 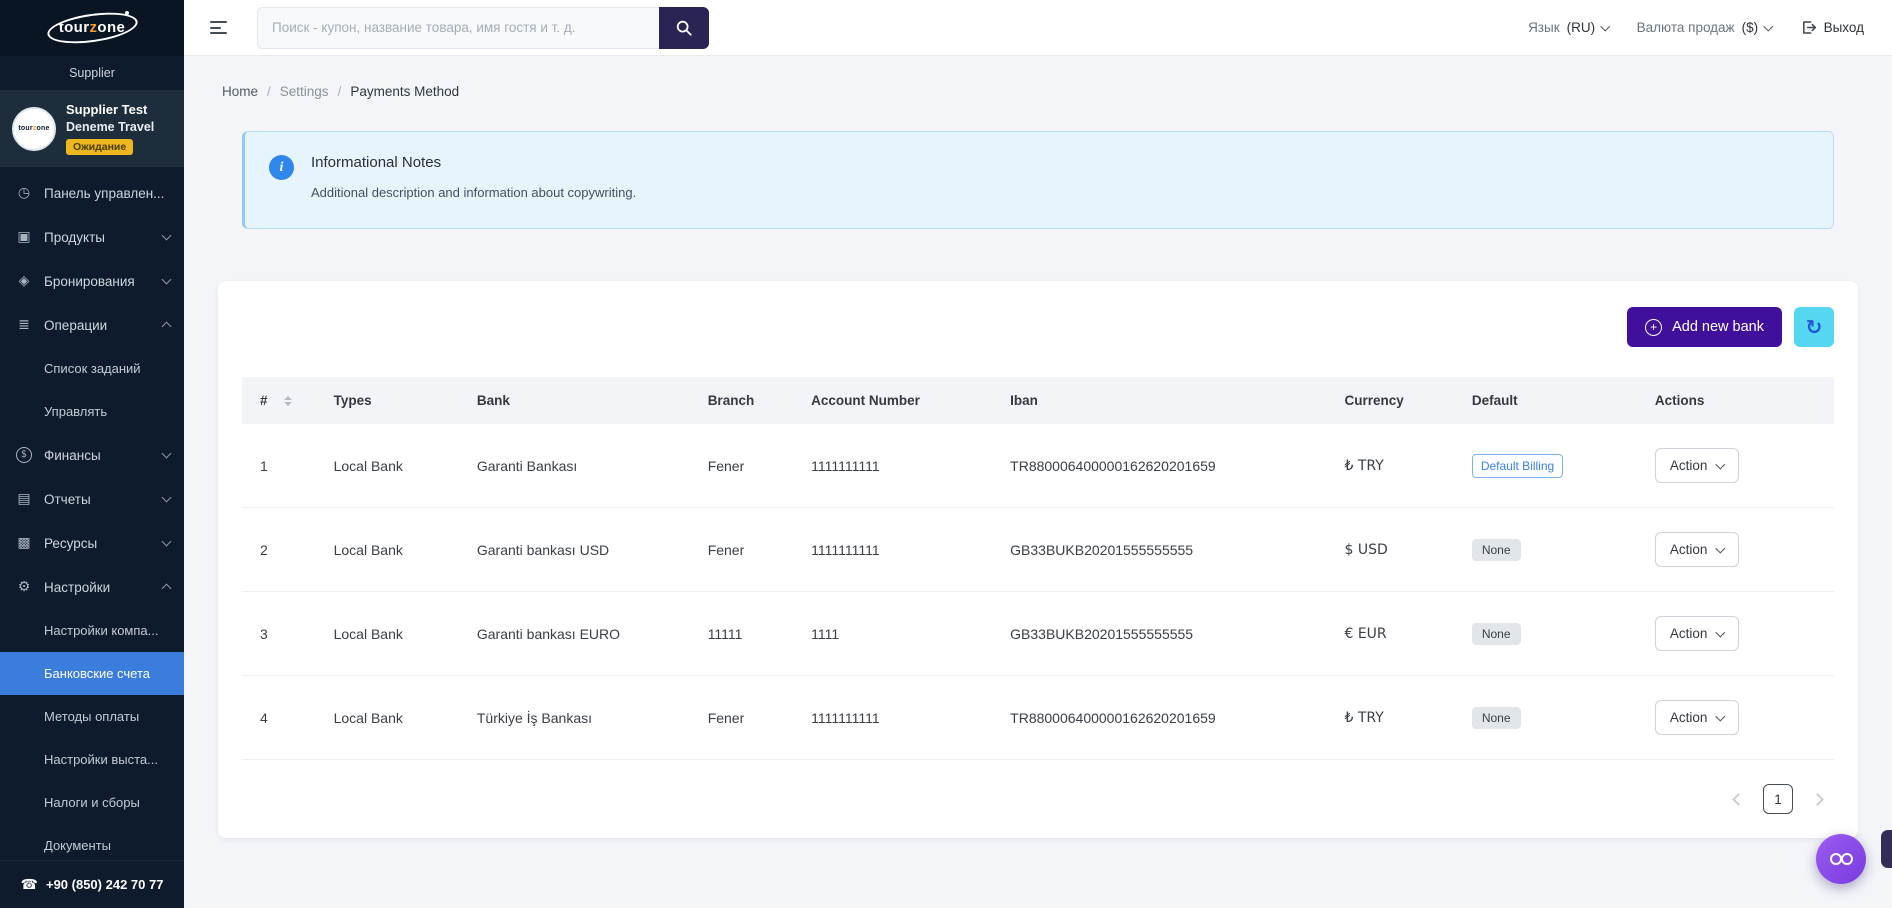 What do you see at coordinates (304, 91) in the screenshot?
I see `breadcrumb-settings: Settings` at bounding box center [304, 91].